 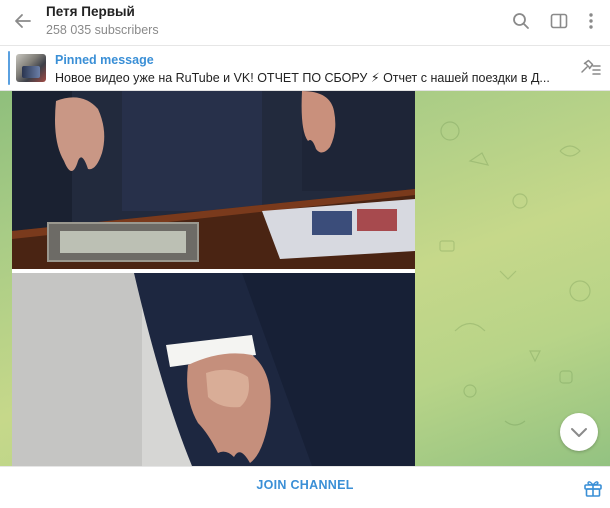 I want to click on search-icon, so click(x=521, y=21).